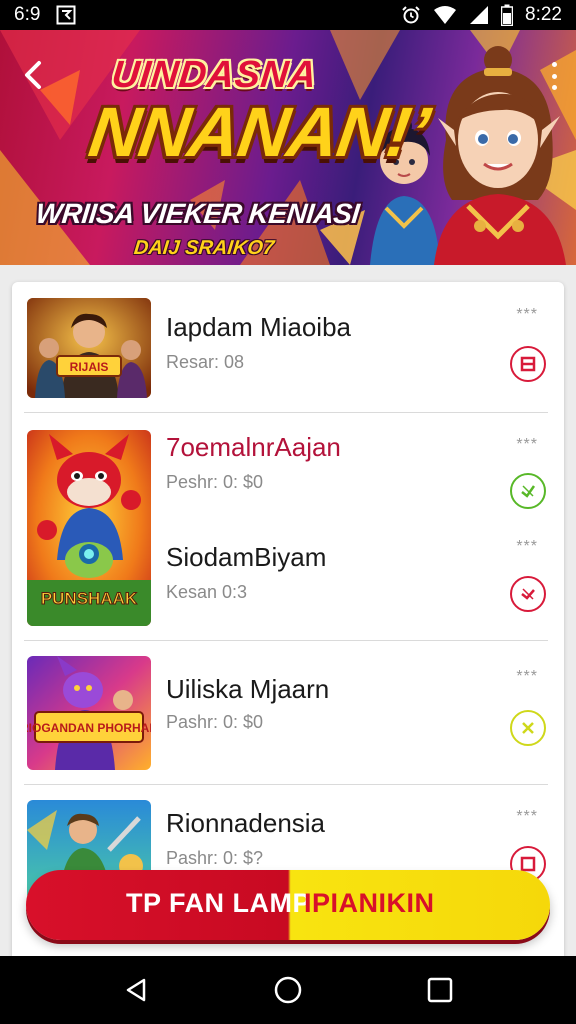 The height and width of the screenshot is (1024, 576). I want to click on close-icon, so click(528, 728).